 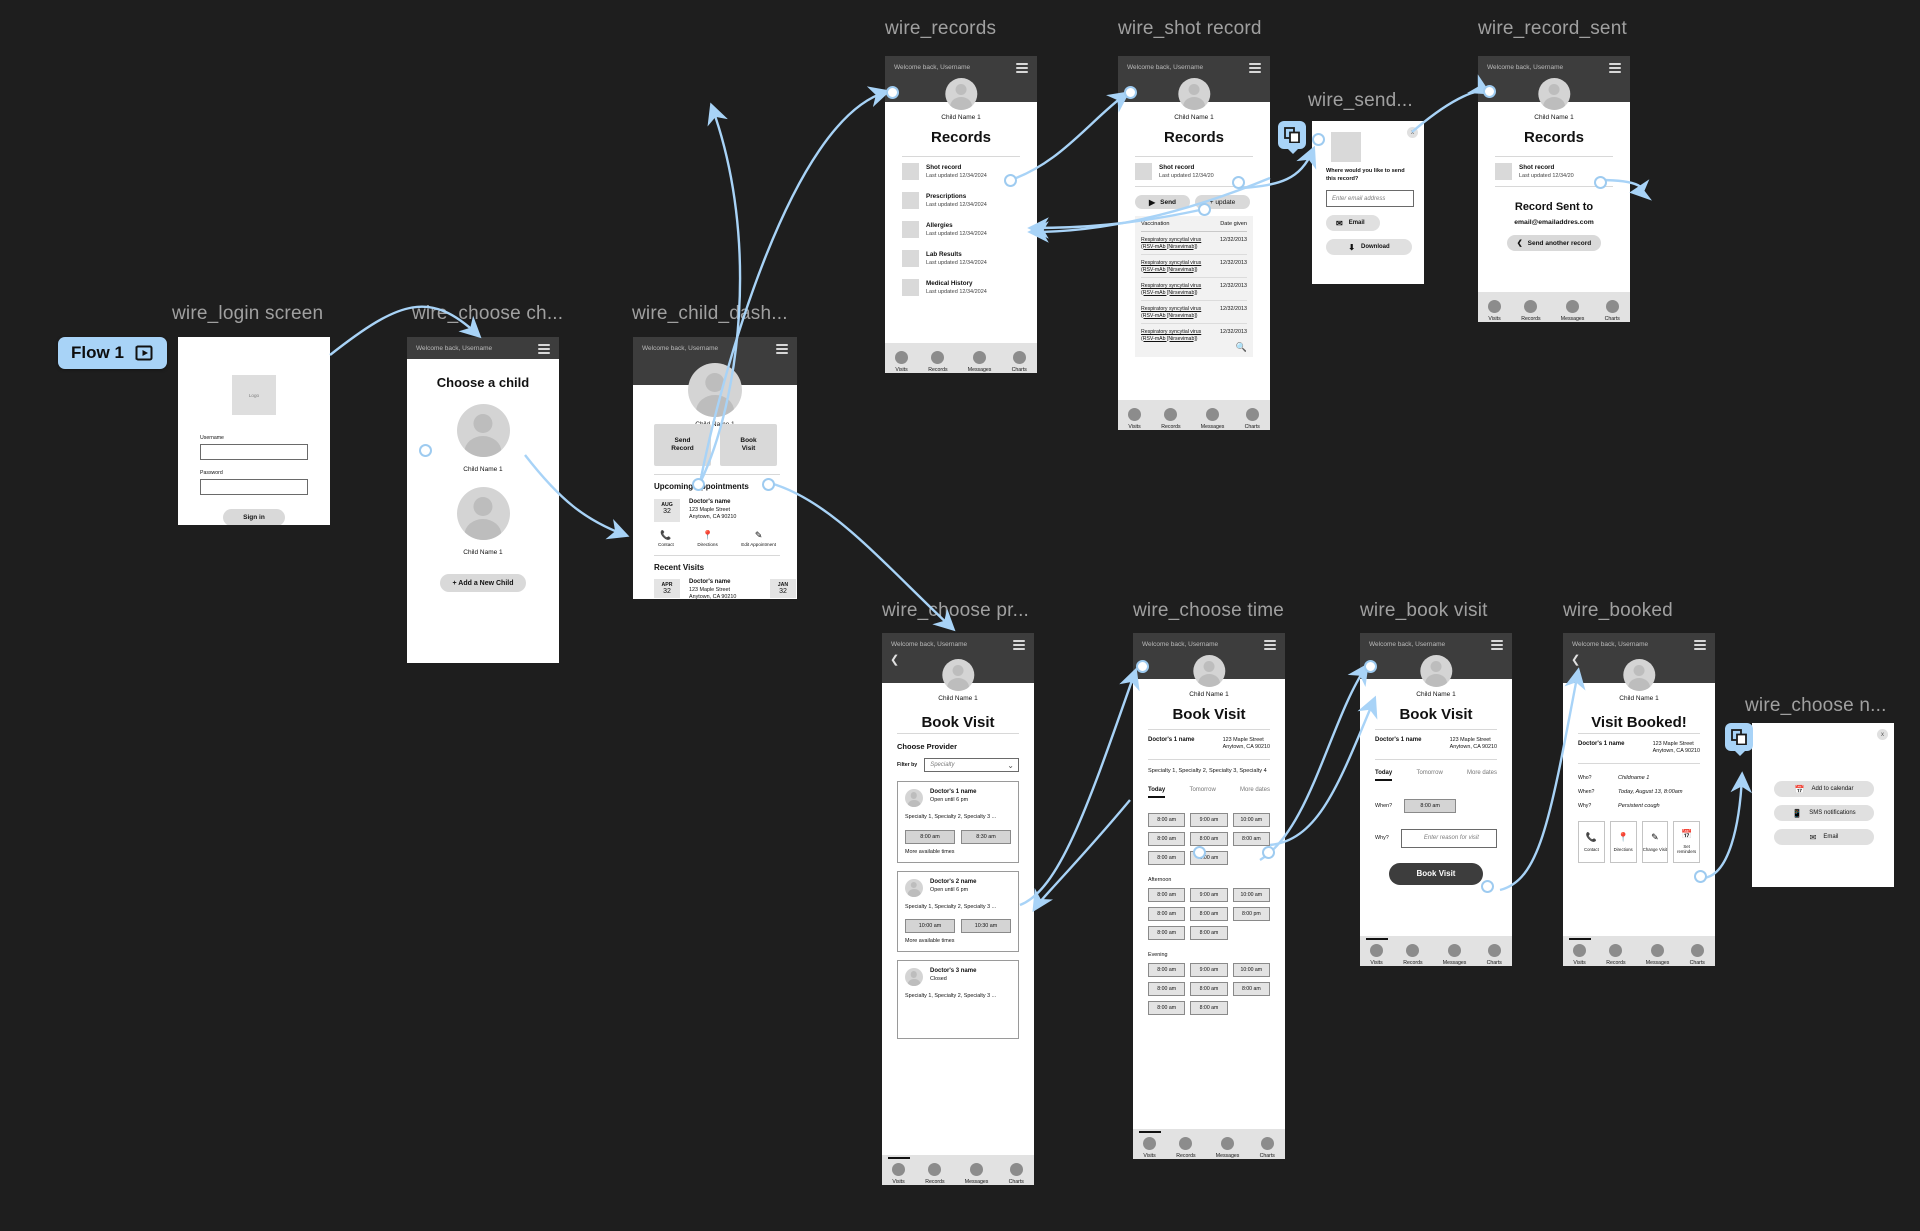 I want to click on record-item-allergies: Allergies Last updated 12/34/2024, so click(x=961, y=229).